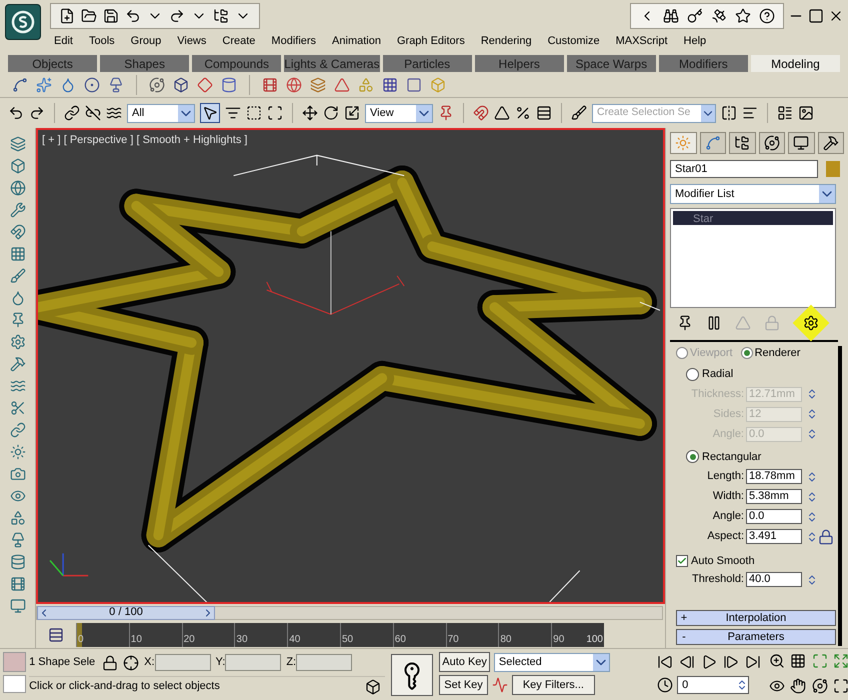 This screenshot has width=848, height=700. I want to click on angle-snap-icon, so click(502, 113).